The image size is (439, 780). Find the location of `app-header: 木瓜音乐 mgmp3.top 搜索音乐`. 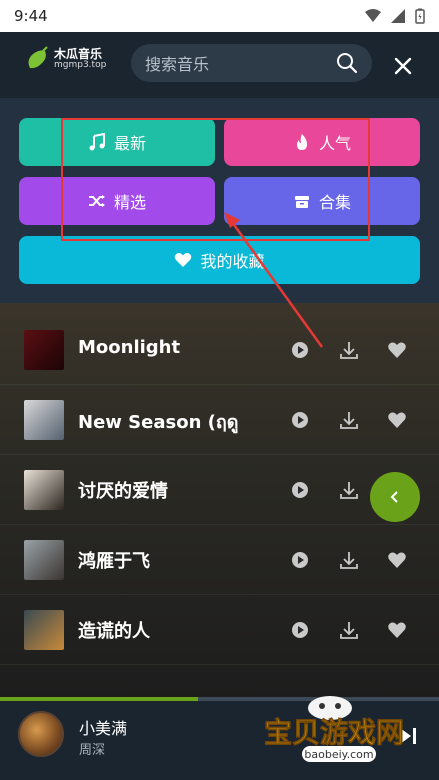

app-header: 木瓜音乐 mgmp3.top 搜索音乐 is located at coordinates (219, 65).